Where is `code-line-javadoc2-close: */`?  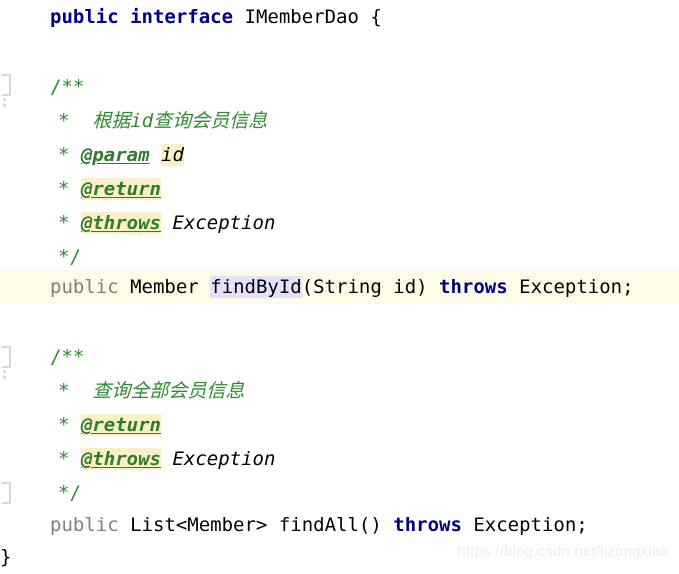
code-line-javadoc2-close: */ is located at coordinates (339, 493).